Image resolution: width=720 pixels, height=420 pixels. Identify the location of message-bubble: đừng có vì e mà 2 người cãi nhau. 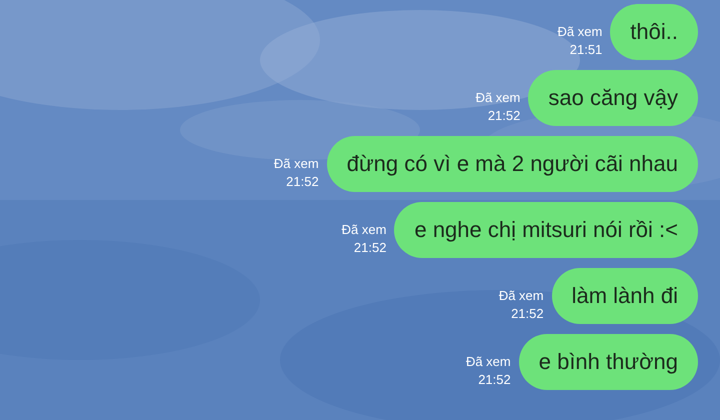
(512, 164).